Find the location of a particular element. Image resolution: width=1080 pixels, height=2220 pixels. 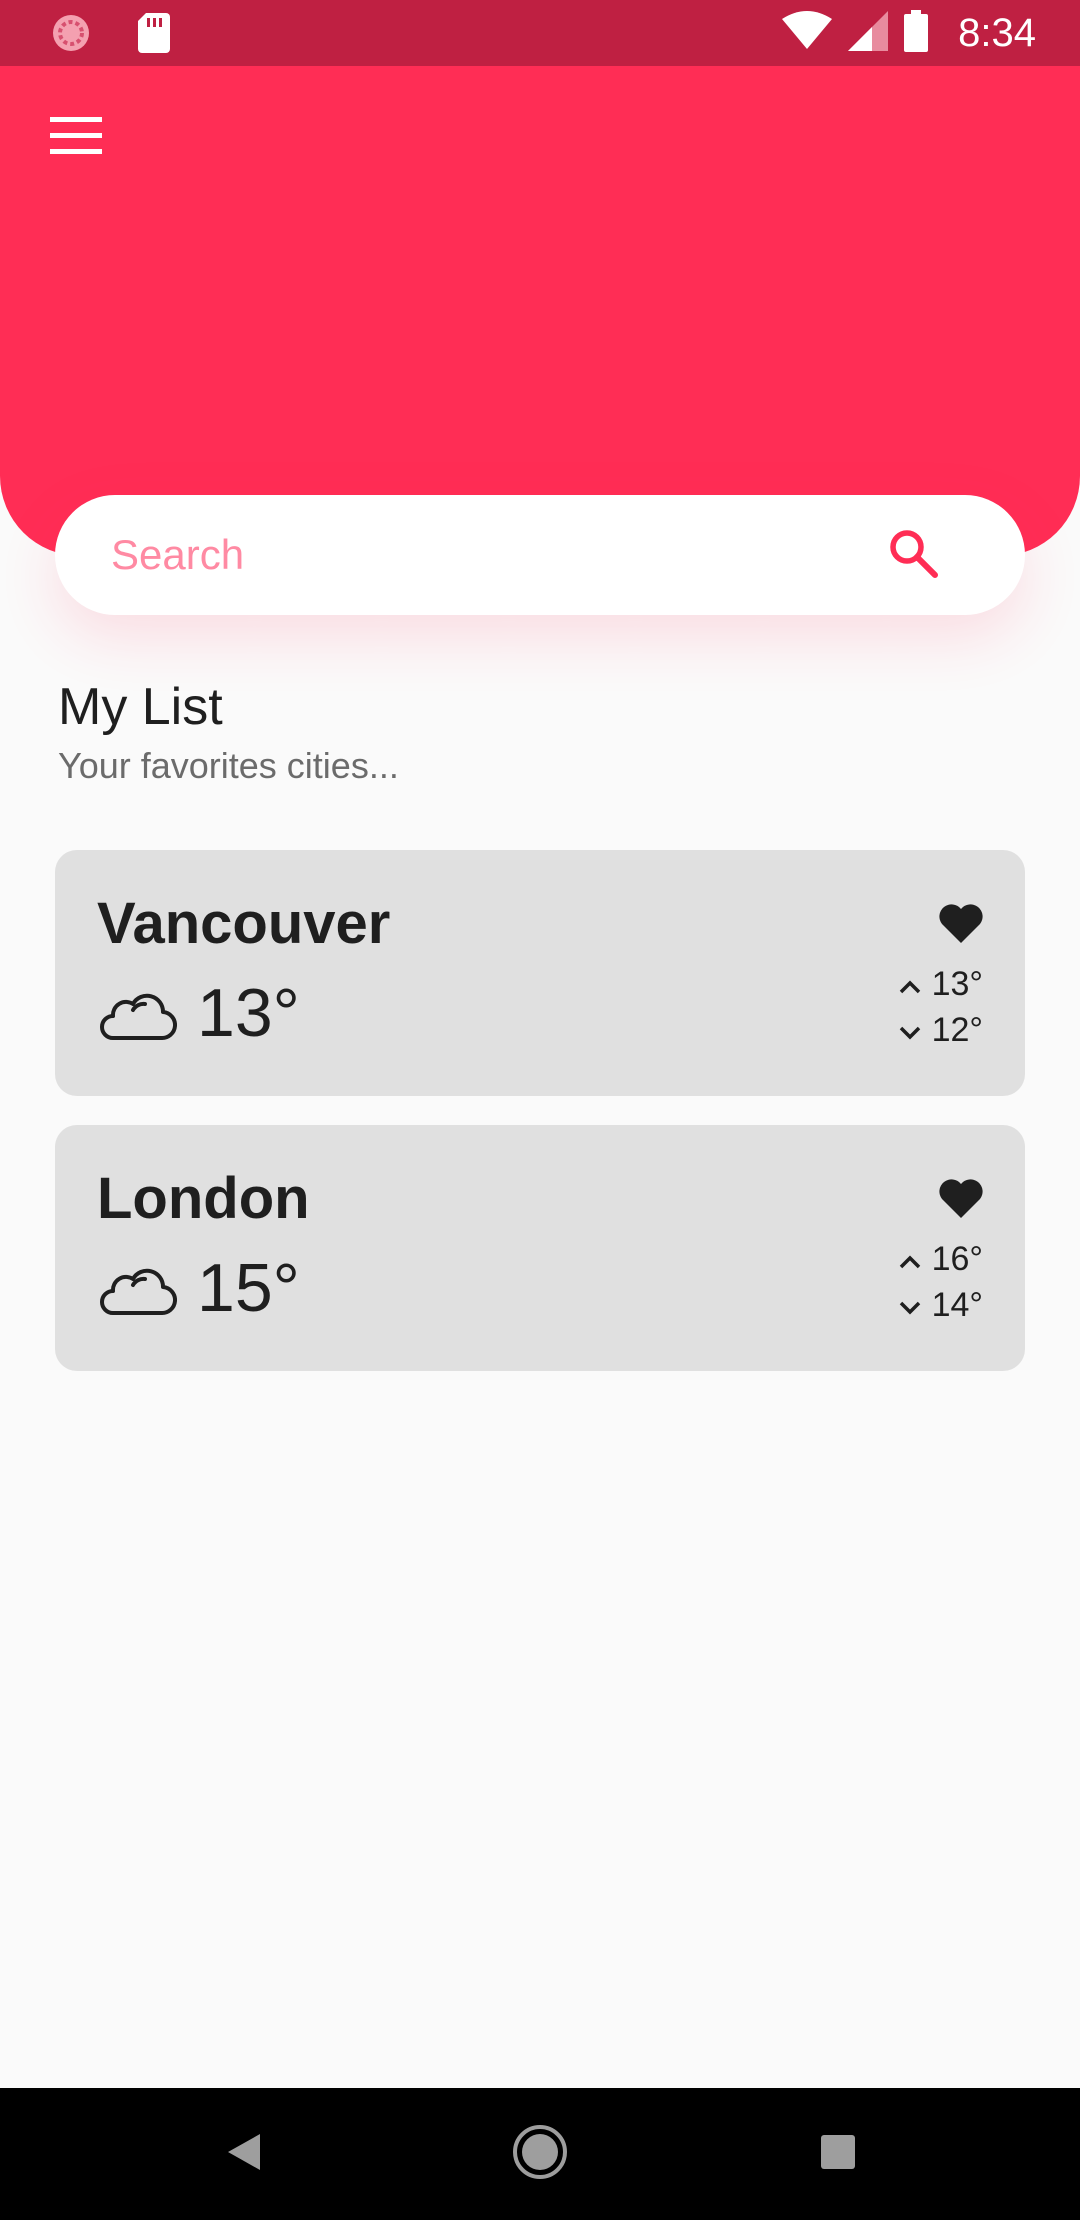

hamburger-menu-icon is located at coordinates (76, 138).